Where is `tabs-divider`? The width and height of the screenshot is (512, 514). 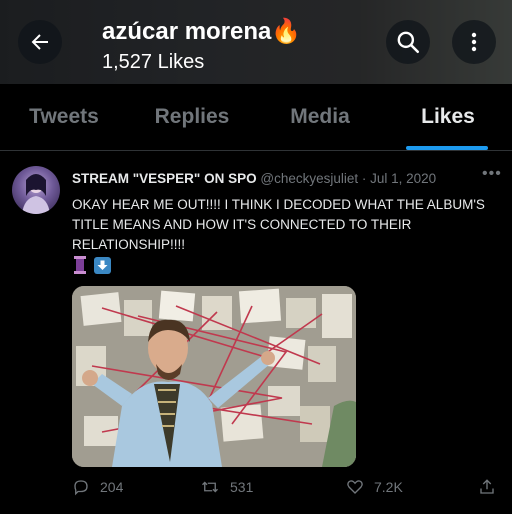 tabs-divider is located at coordinates (256, 150).